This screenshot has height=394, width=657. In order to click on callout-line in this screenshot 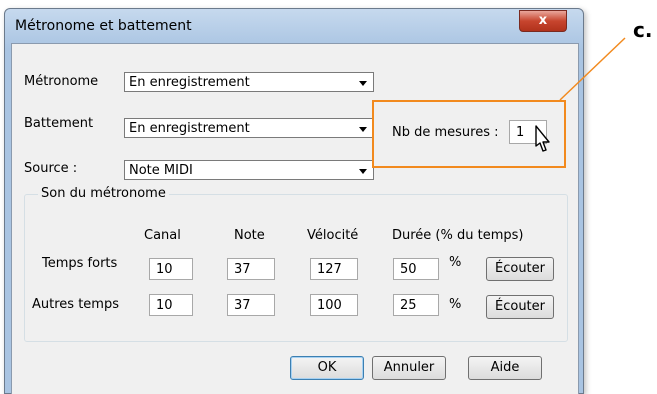, I will do `click(592, 69)`.